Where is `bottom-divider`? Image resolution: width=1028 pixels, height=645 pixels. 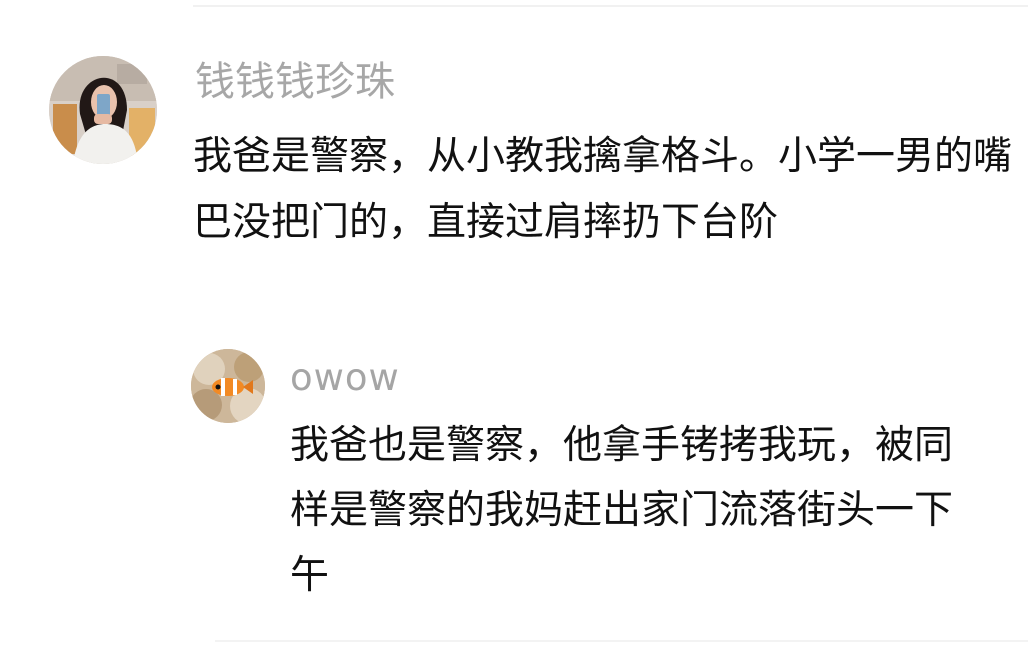 bottom-divider is located at coordinates (621, 641).